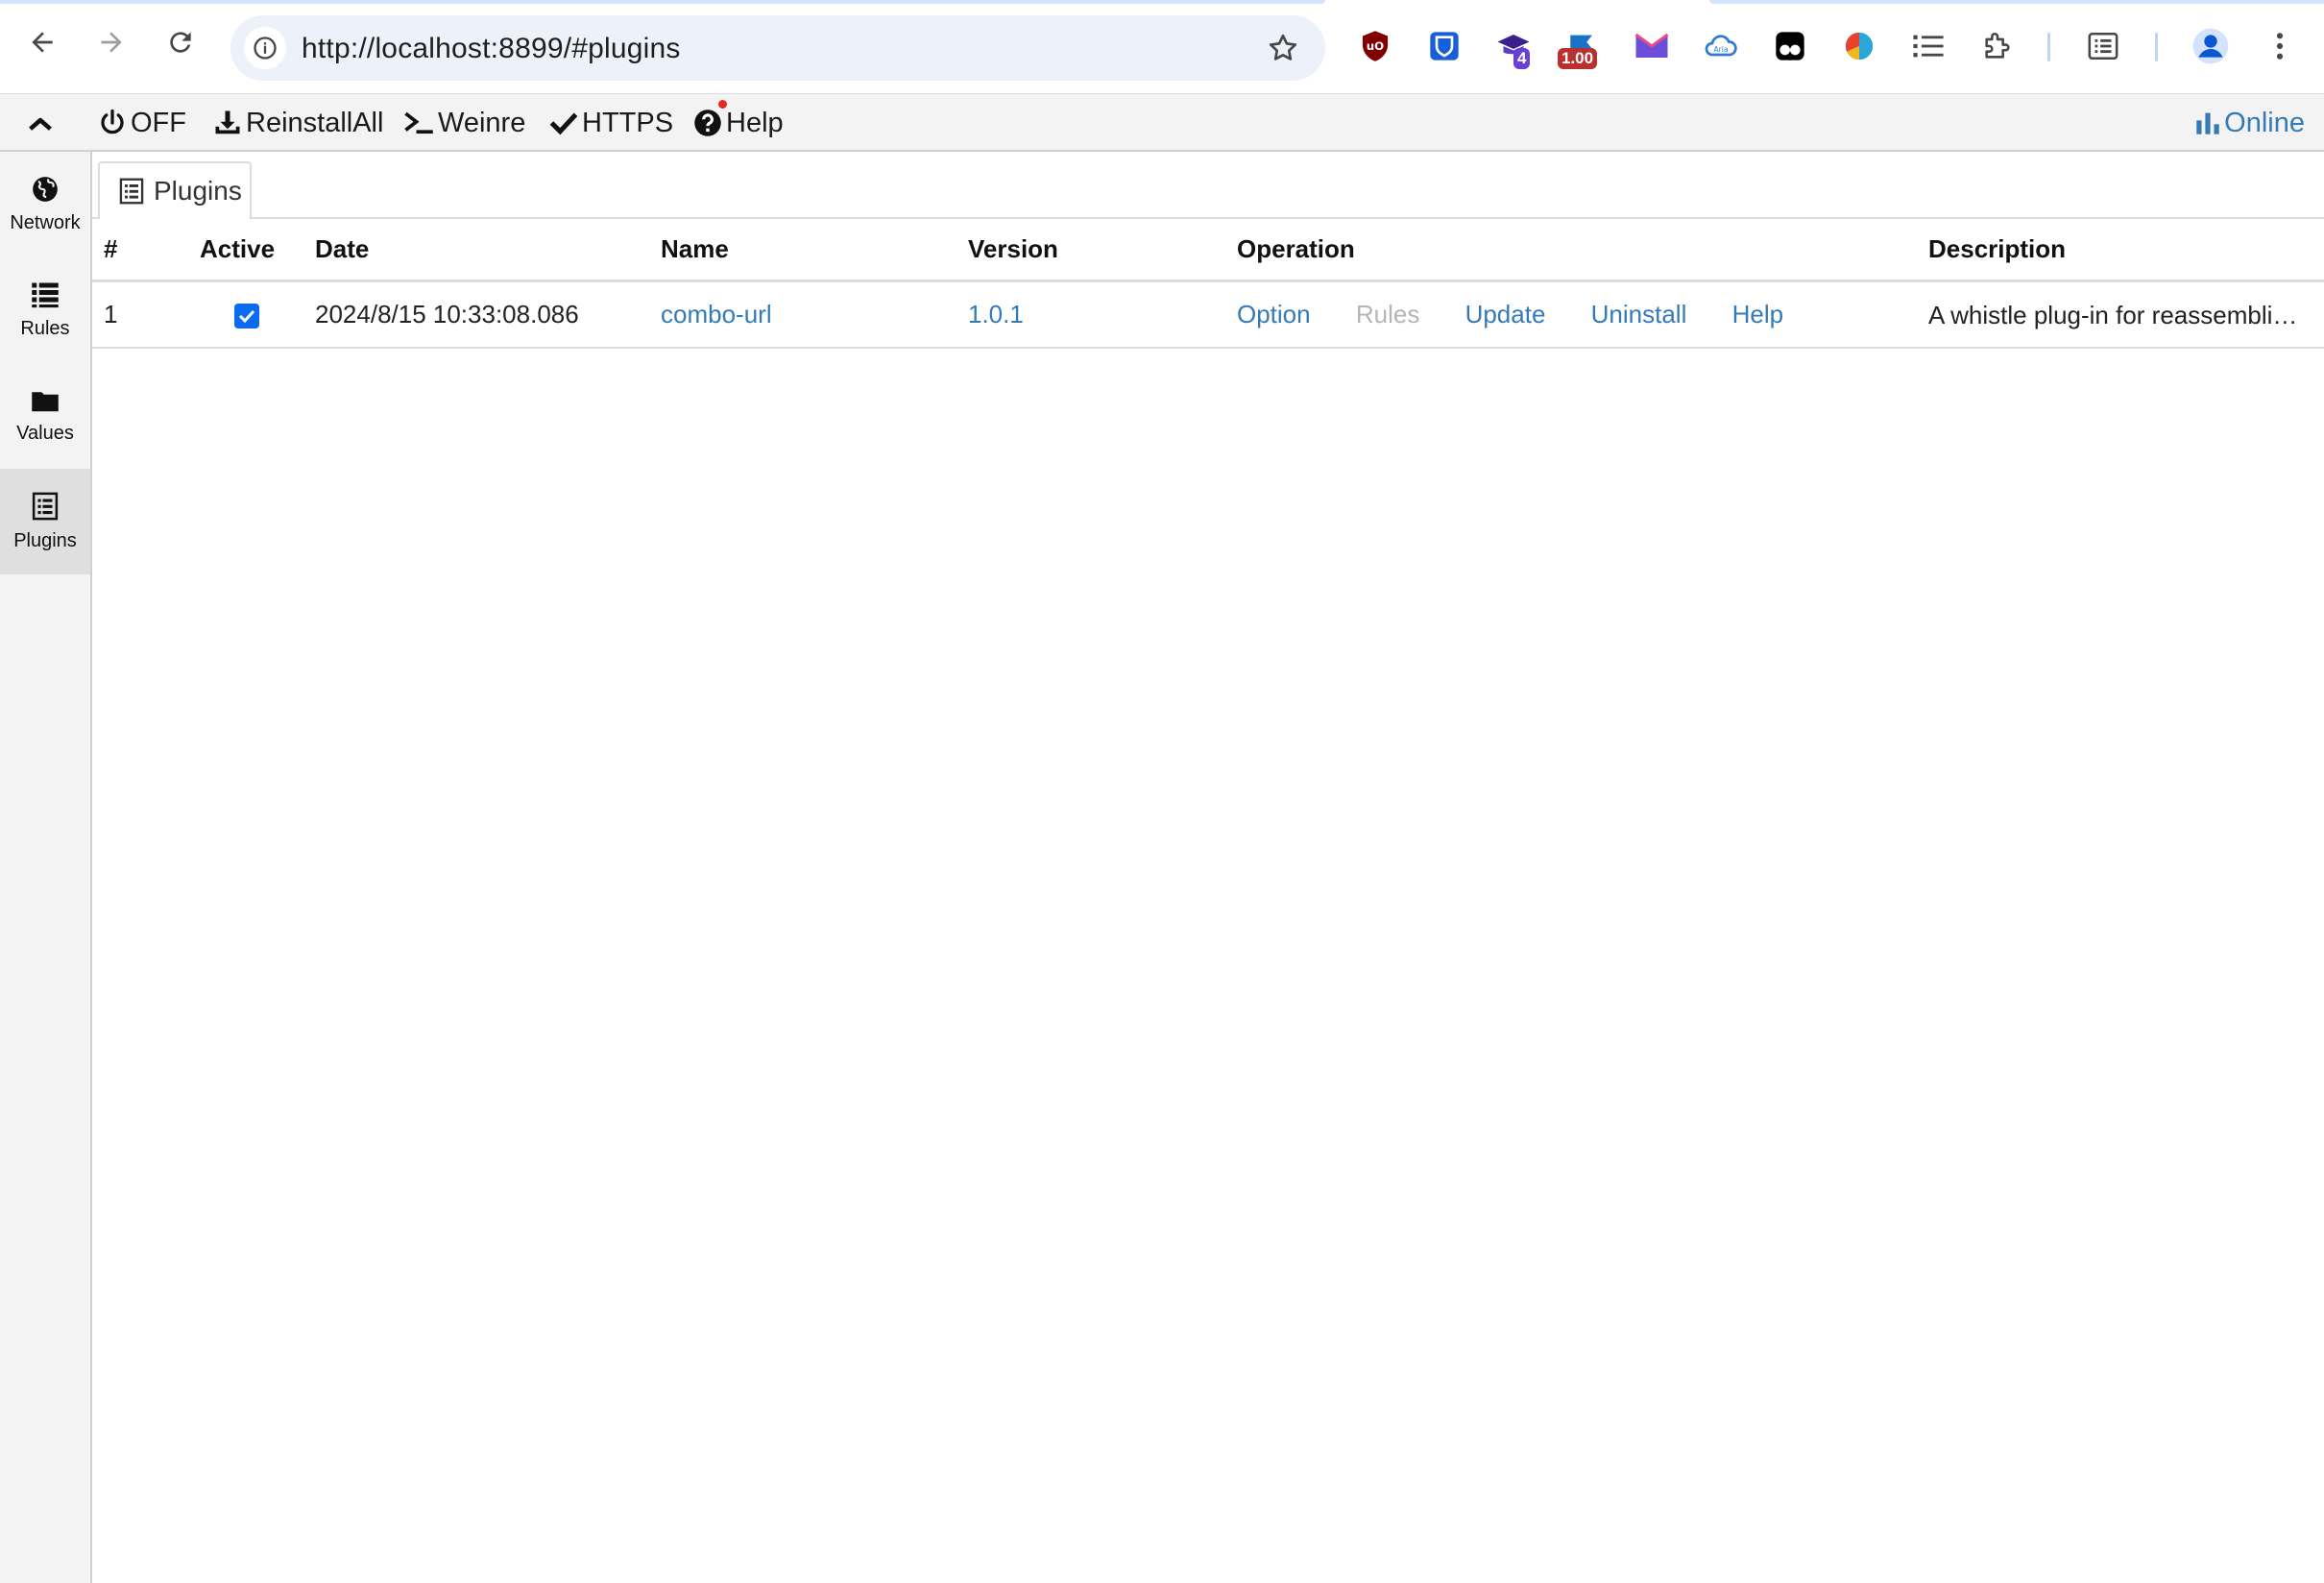  What do you see at coordinates (1274, 314) in the screenshot?
I see `option-link: Option` at bounding box center [1274, 314].